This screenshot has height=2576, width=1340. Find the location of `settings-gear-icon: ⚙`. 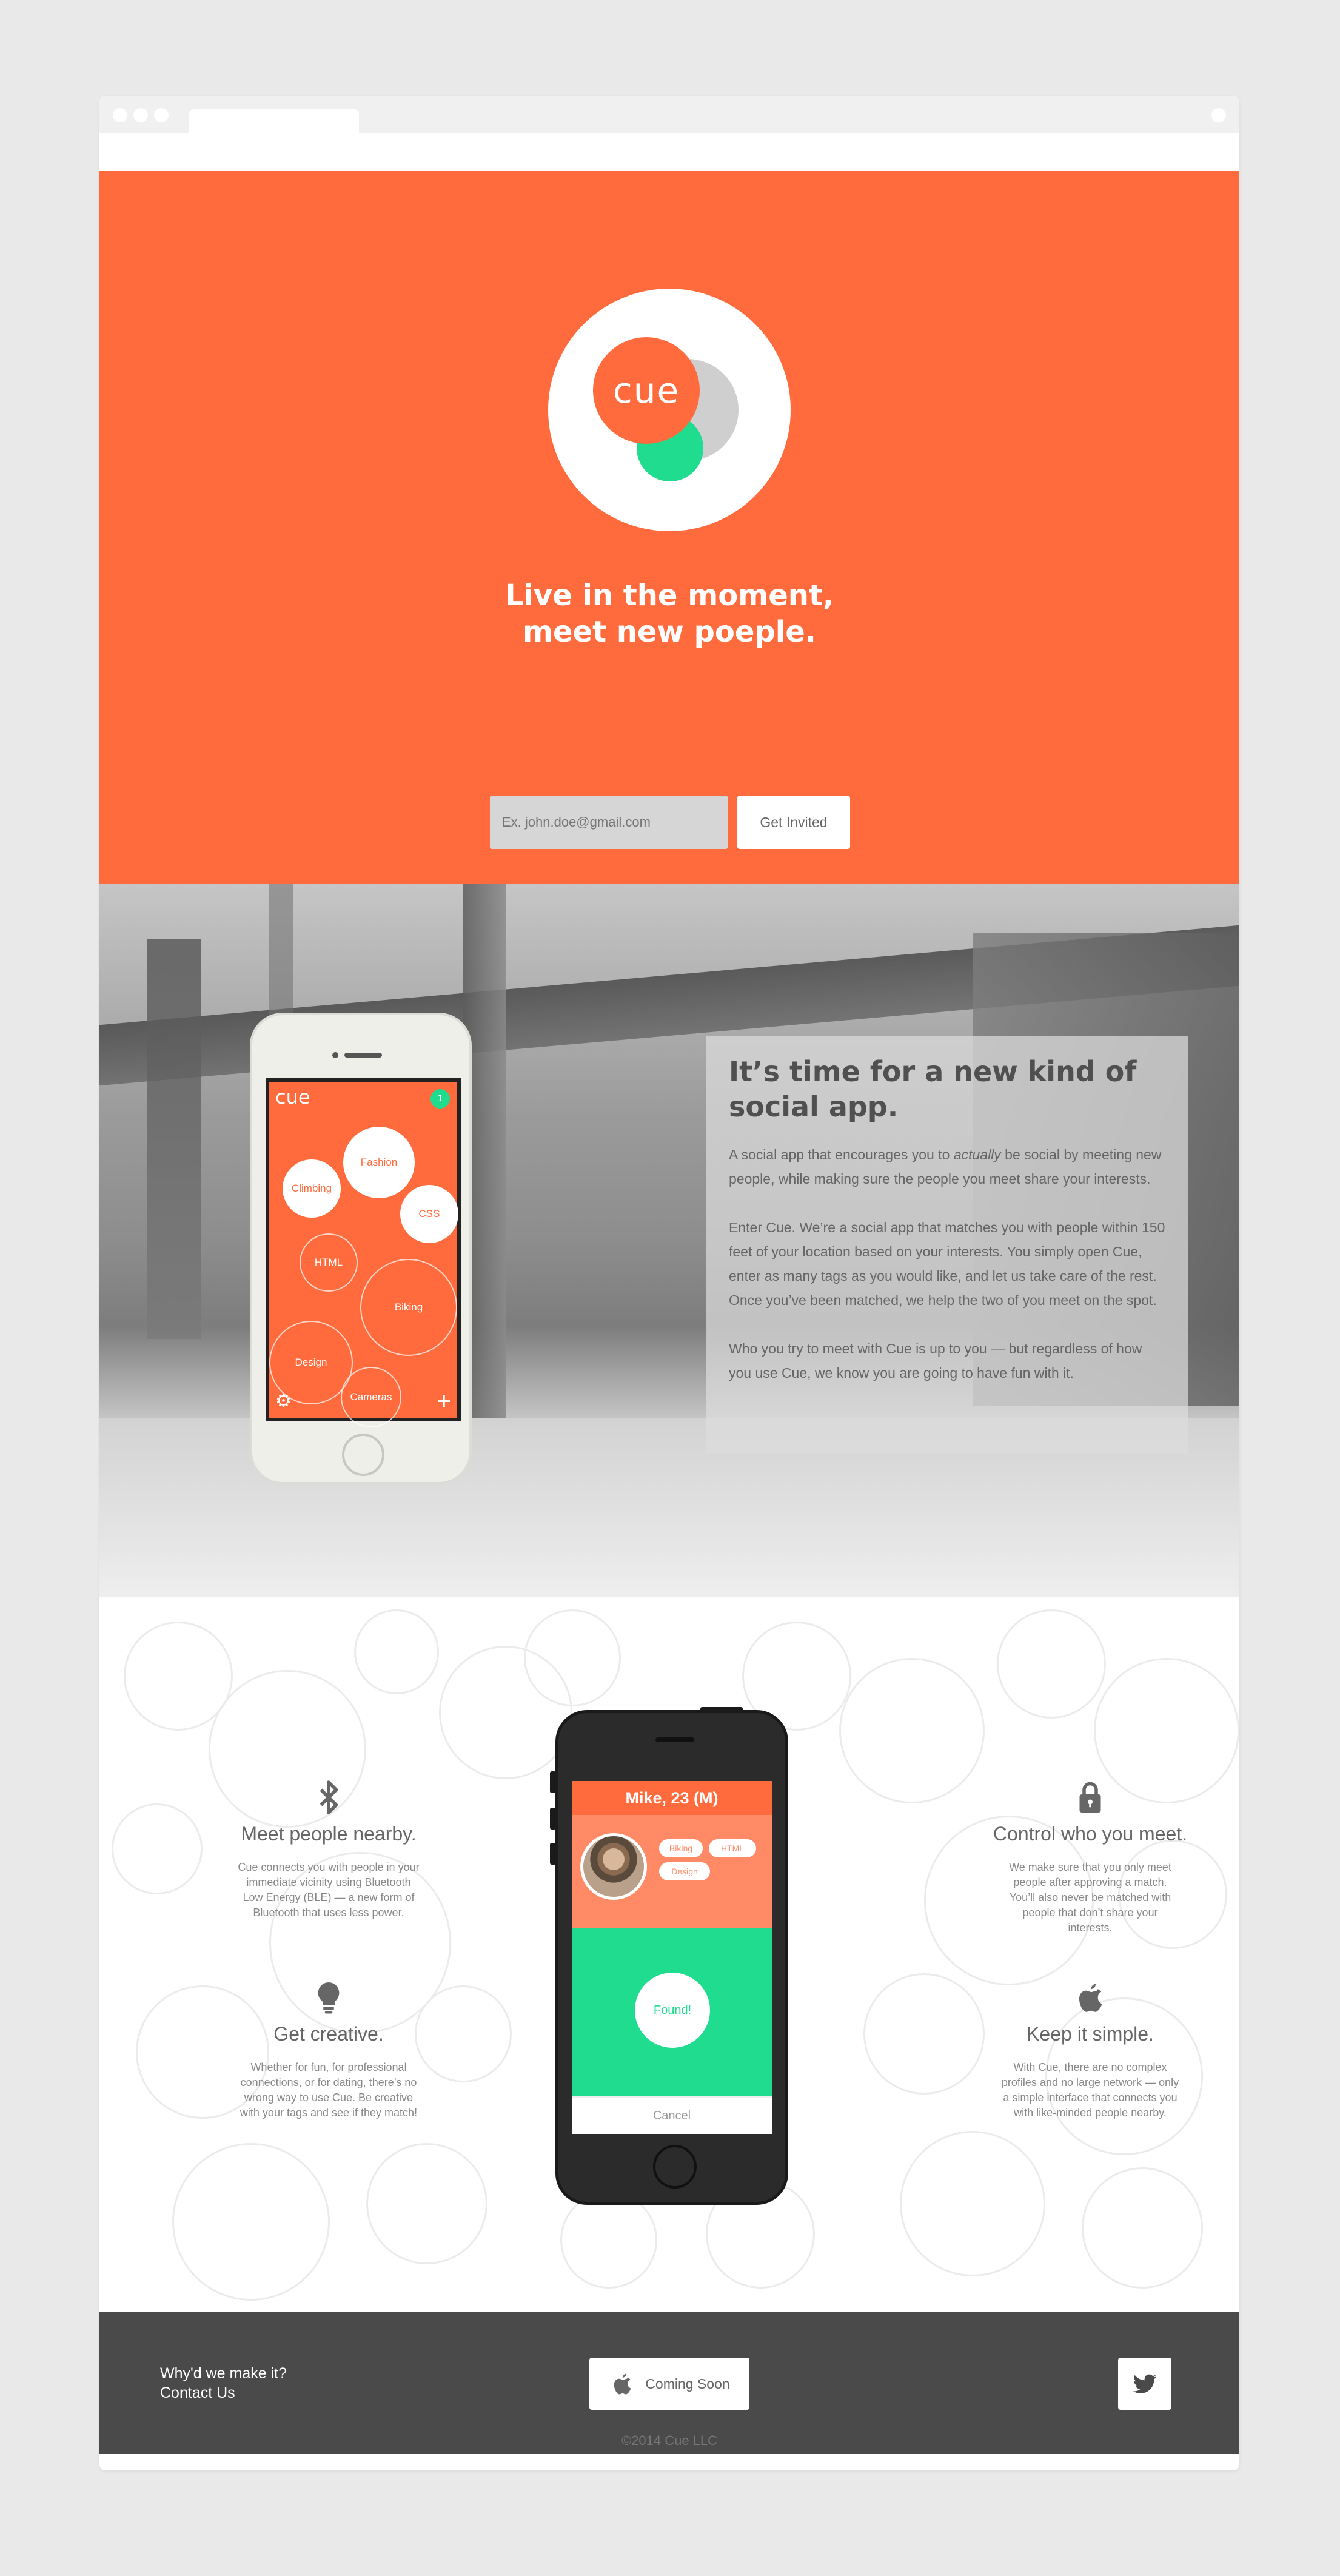

settings-gear-icon: ⚙ is located at coordinates (283, 1401).